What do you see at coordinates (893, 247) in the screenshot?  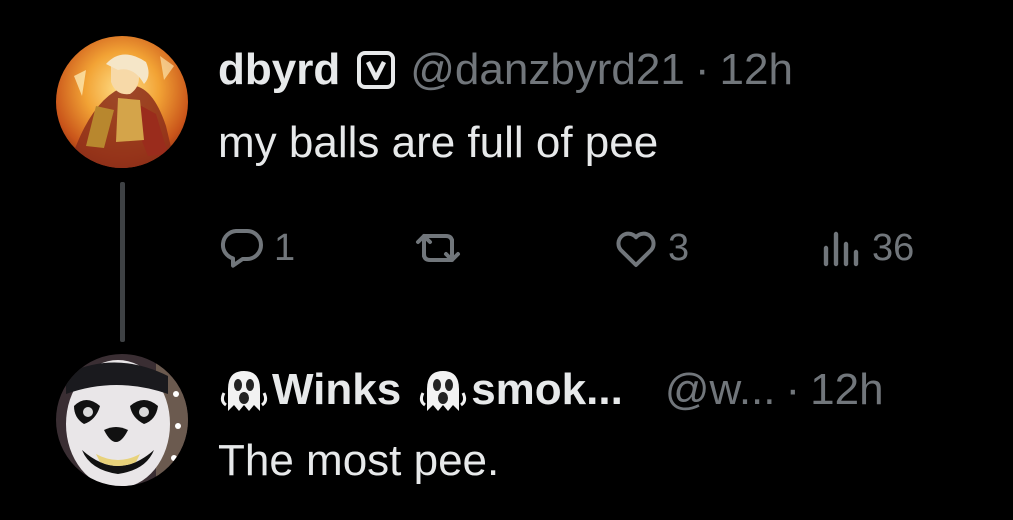 I see `view-count: 36` at bounding box center [893, 247].